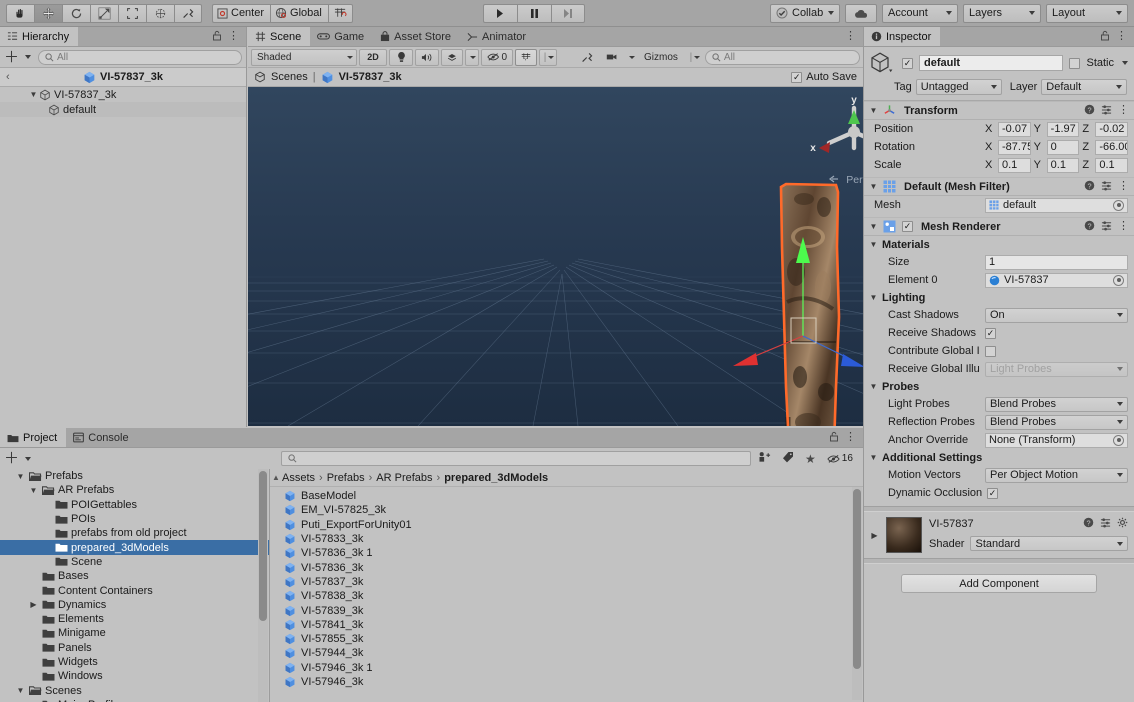  Describe the element at coordinates (631, 57) in the screenshot. I see `scene-camera-dropdown` at that location.